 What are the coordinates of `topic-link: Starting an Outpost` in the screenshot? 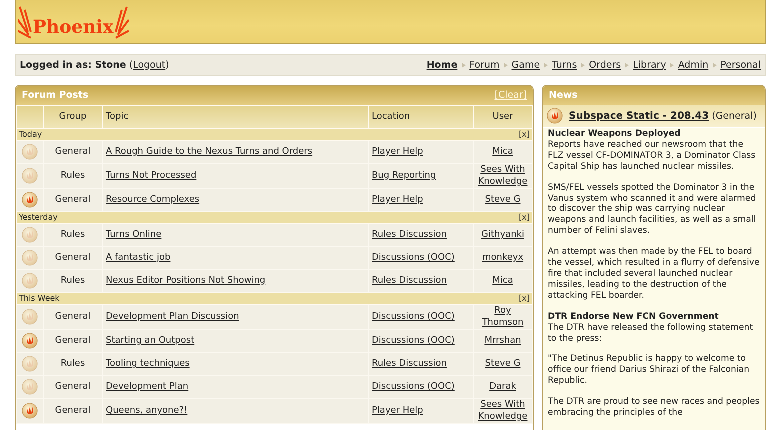 It's located at (150, 341).